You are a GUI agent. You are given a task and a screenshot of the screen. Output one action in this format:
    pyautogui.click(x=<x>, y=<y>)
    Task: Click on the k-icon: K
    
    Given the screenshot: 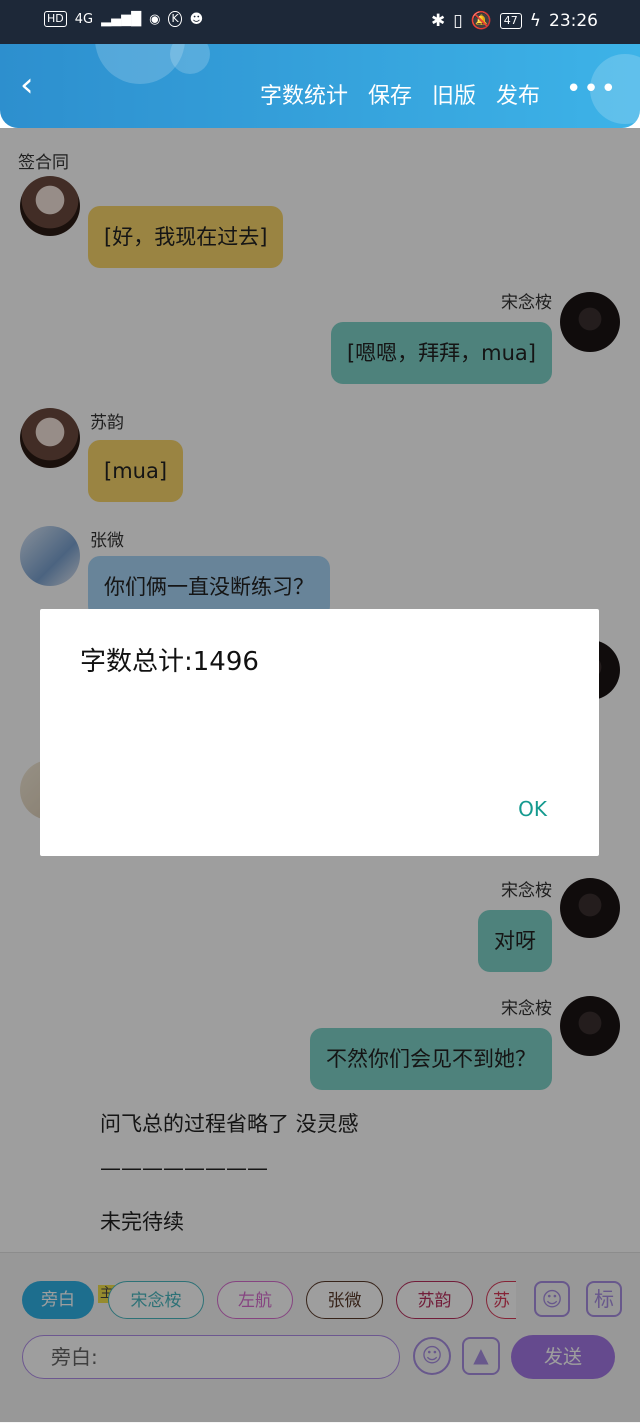 What is the action you would take?
    pyautogui.click(x=175, y=19)
    